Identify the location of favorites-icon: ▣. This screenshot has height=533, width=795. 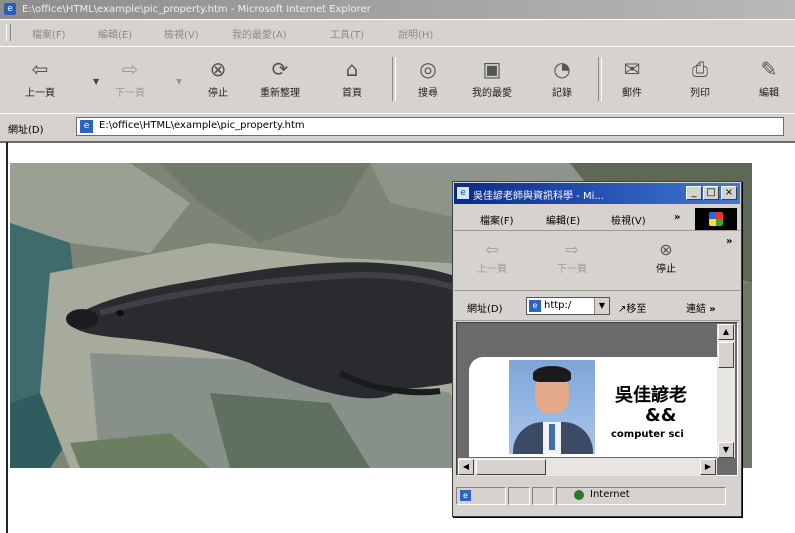
(492, 69).